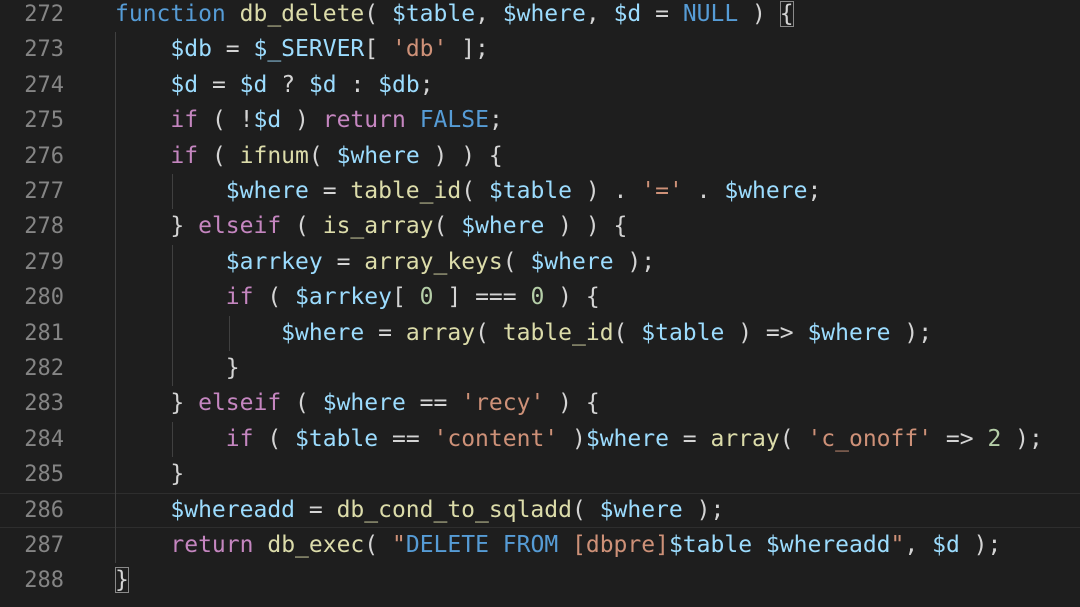 This screenshot has height=607, width=1080. Describe the element at coordinates (662, 191) in the screenshot. I see `code-token: '='` at that location.